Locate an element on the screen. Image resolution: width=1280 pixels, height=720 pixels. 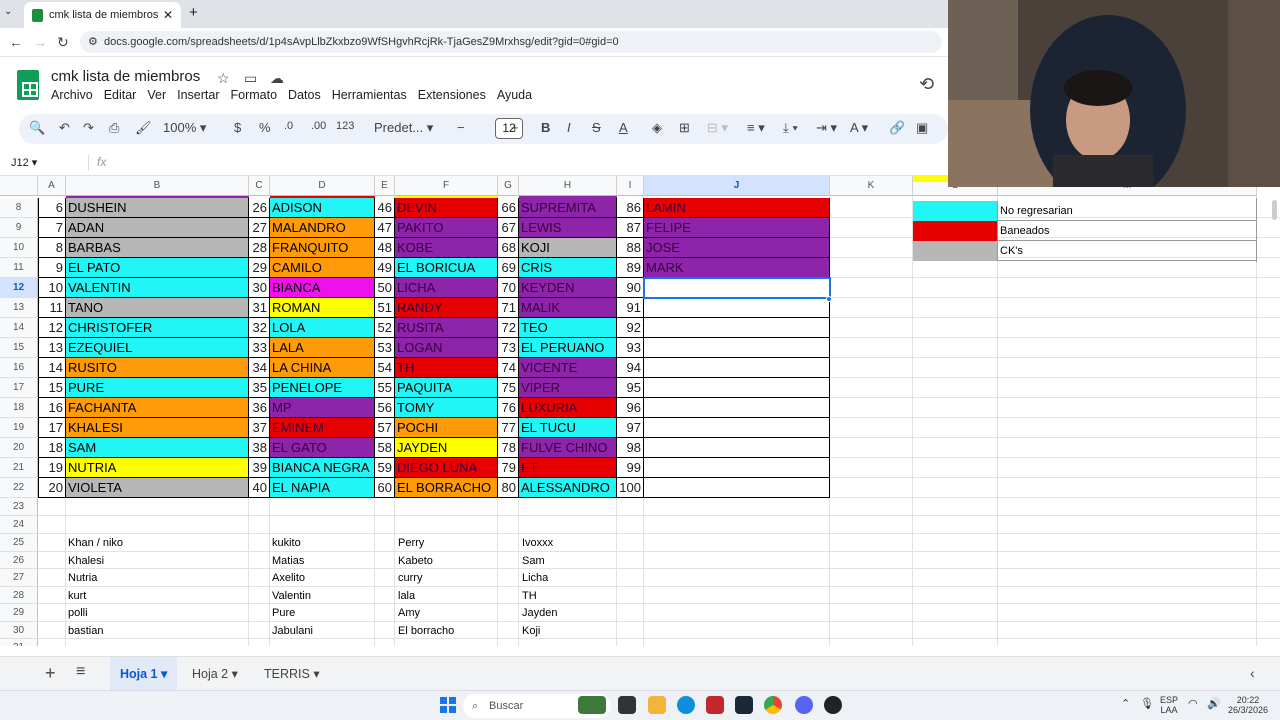
redo-icon: ↷ is located at coordinates (88, 128).